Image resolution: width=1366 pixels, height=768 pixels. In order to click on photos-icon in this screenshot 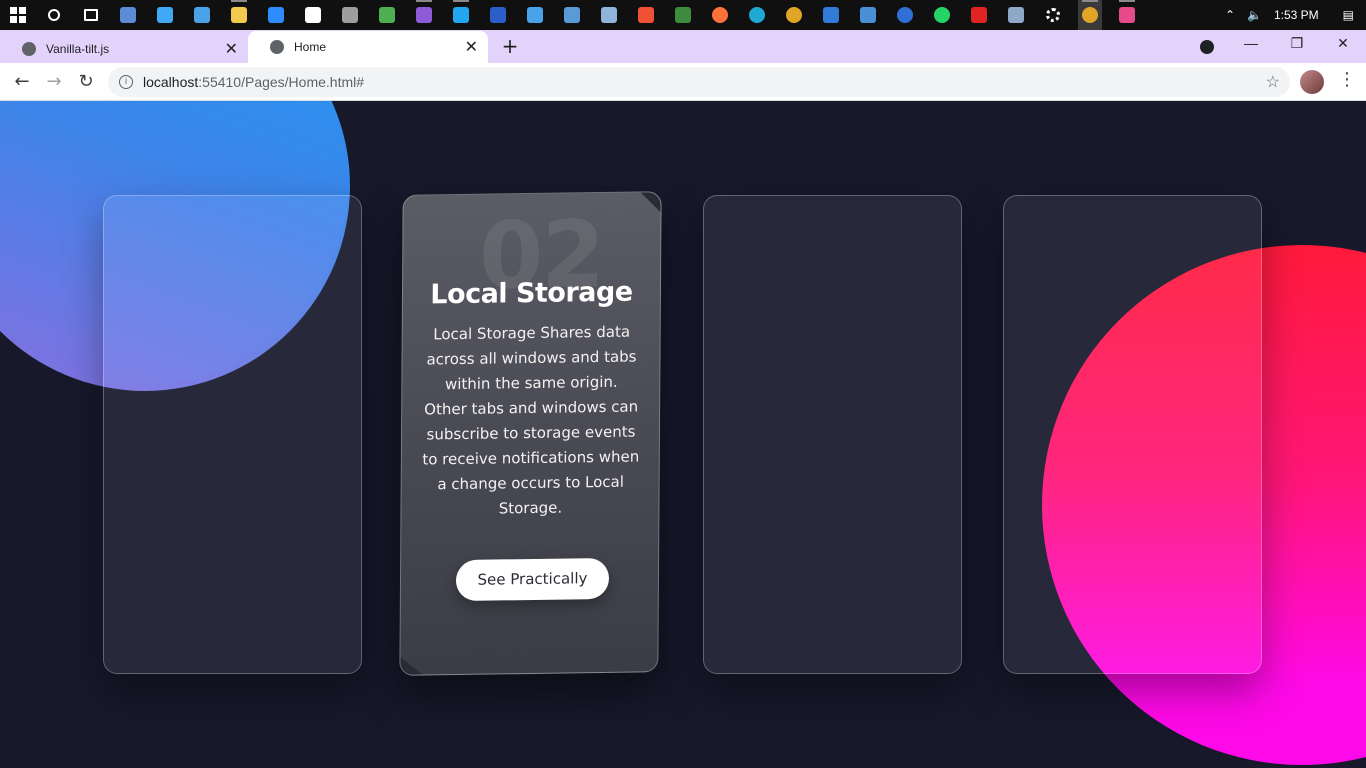, I will do `click(831, 15)`.